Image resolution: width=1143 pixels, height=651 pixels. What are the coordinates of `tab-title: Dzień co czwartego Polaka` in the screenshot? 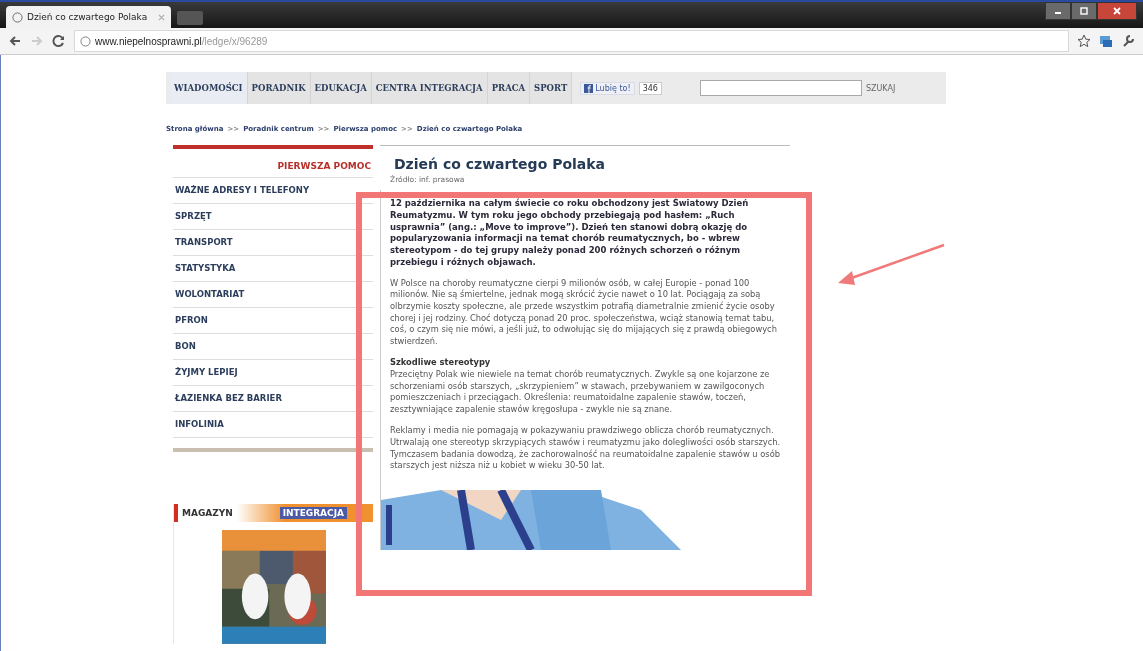 It's located at (88, 17).